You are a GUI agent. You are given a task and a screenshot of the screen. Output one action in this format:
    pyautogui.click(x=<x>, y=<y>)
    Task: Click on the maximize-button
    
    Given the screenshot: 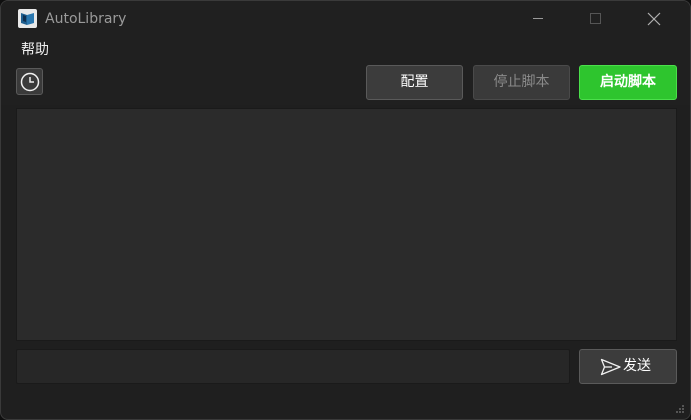 What is the action you would take?
    pyautogui.click(x=595, y=19)
    